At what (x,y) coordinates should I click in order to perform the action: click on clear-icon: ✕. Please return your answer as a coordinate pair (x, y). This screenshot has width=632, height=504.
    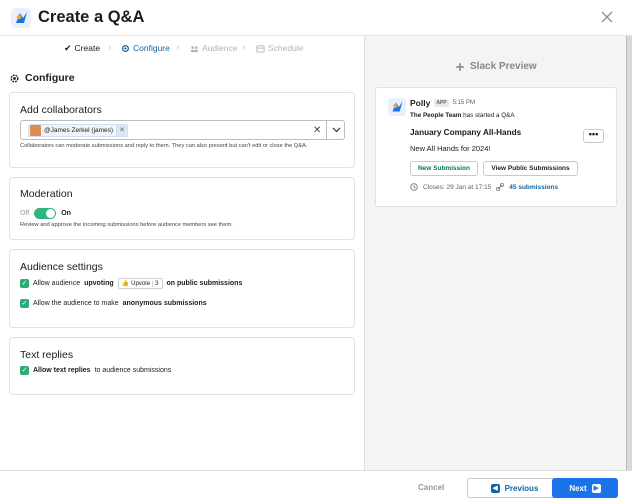
    Looking at the image, I should click on (317, 130).